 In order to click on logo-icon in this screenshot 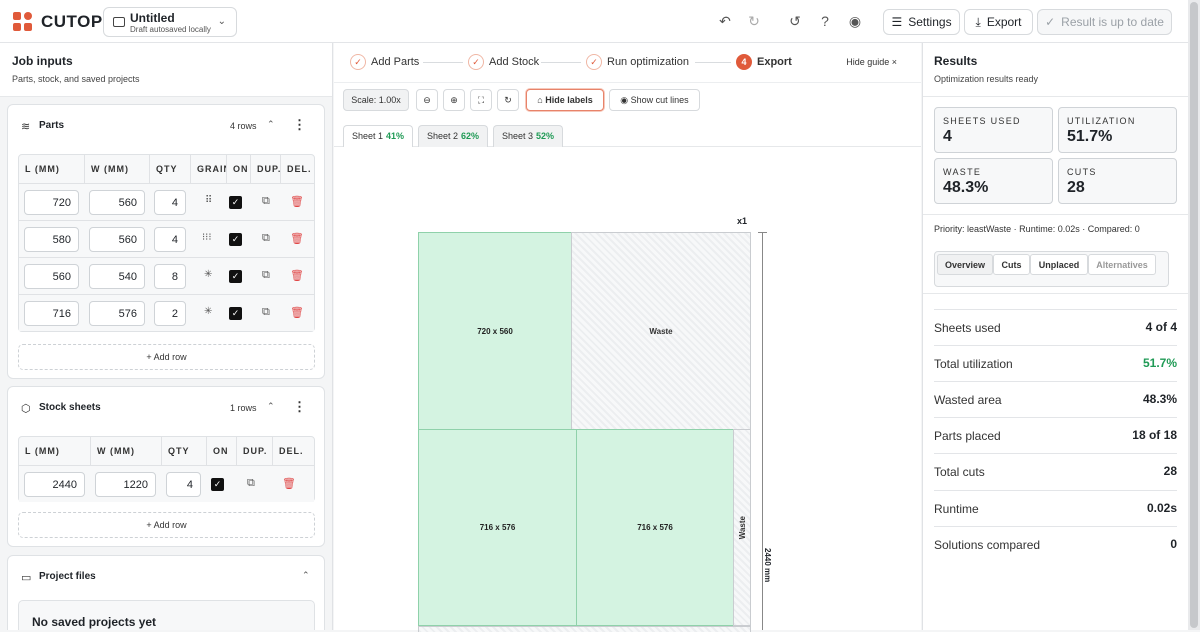, I will do `click(23, 22)`.